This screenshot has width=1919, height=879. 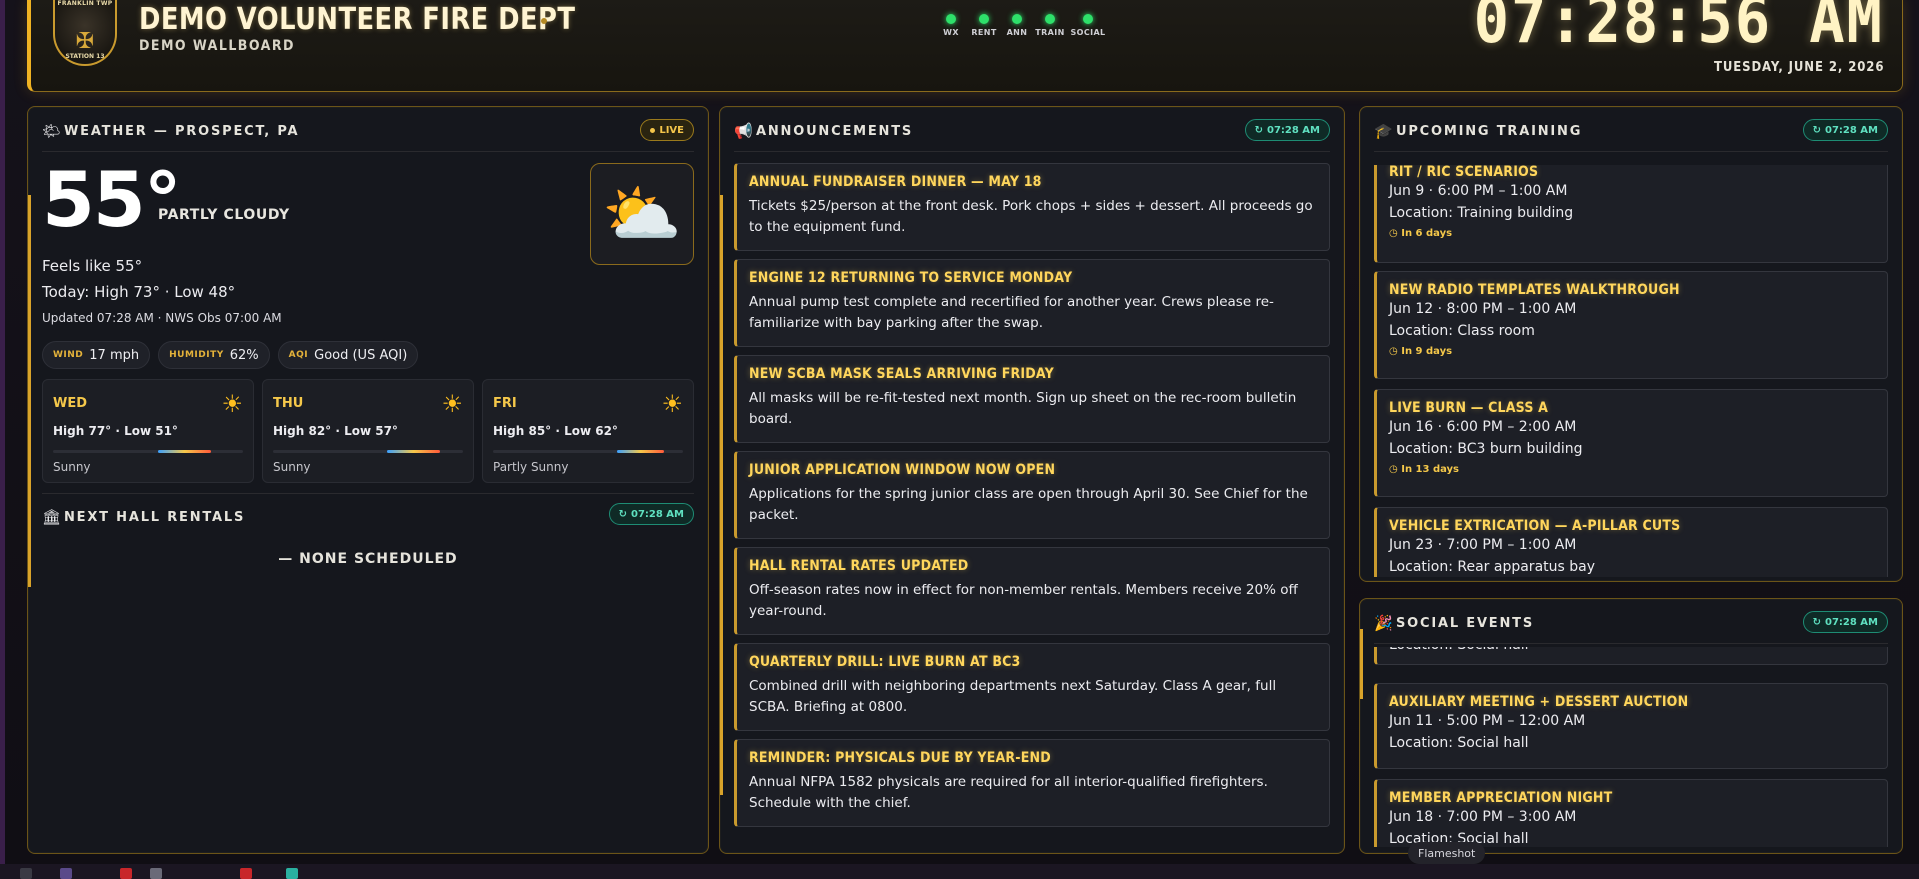 I want to click on forecast-day: THU, so click(x=288, y=403).